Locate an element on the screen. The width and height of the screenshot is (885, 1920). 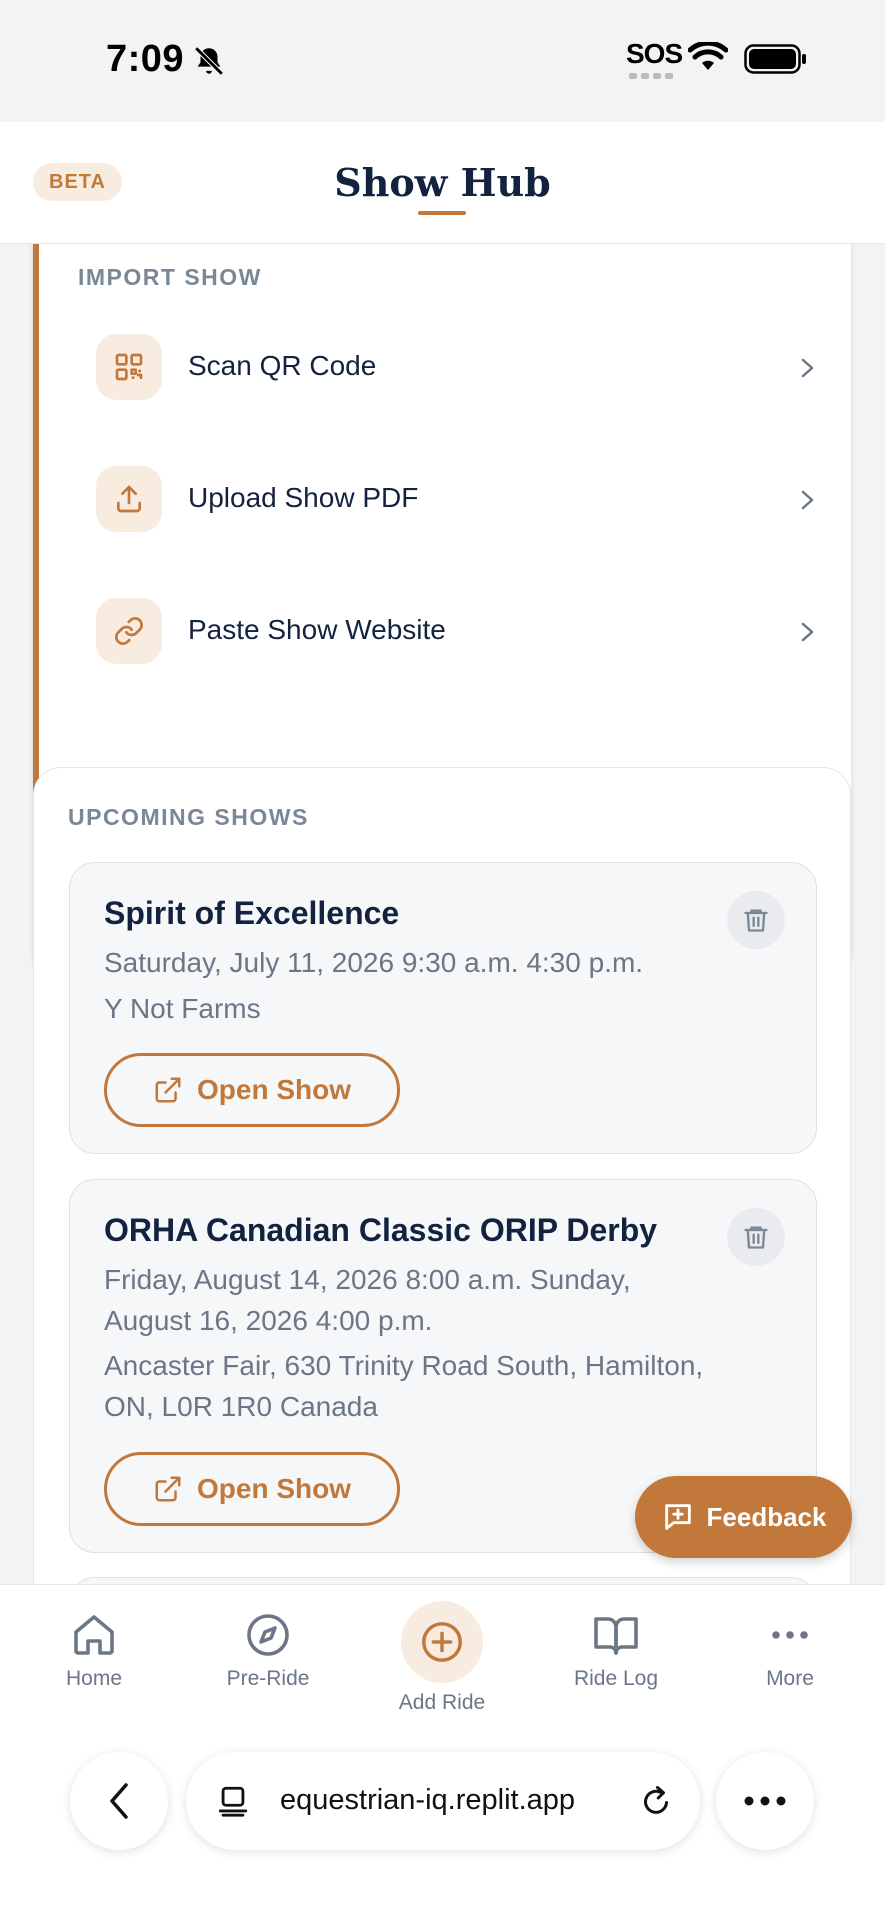
nav-pre-ride: Pre-Ride is located at coordinates (268, 1651).